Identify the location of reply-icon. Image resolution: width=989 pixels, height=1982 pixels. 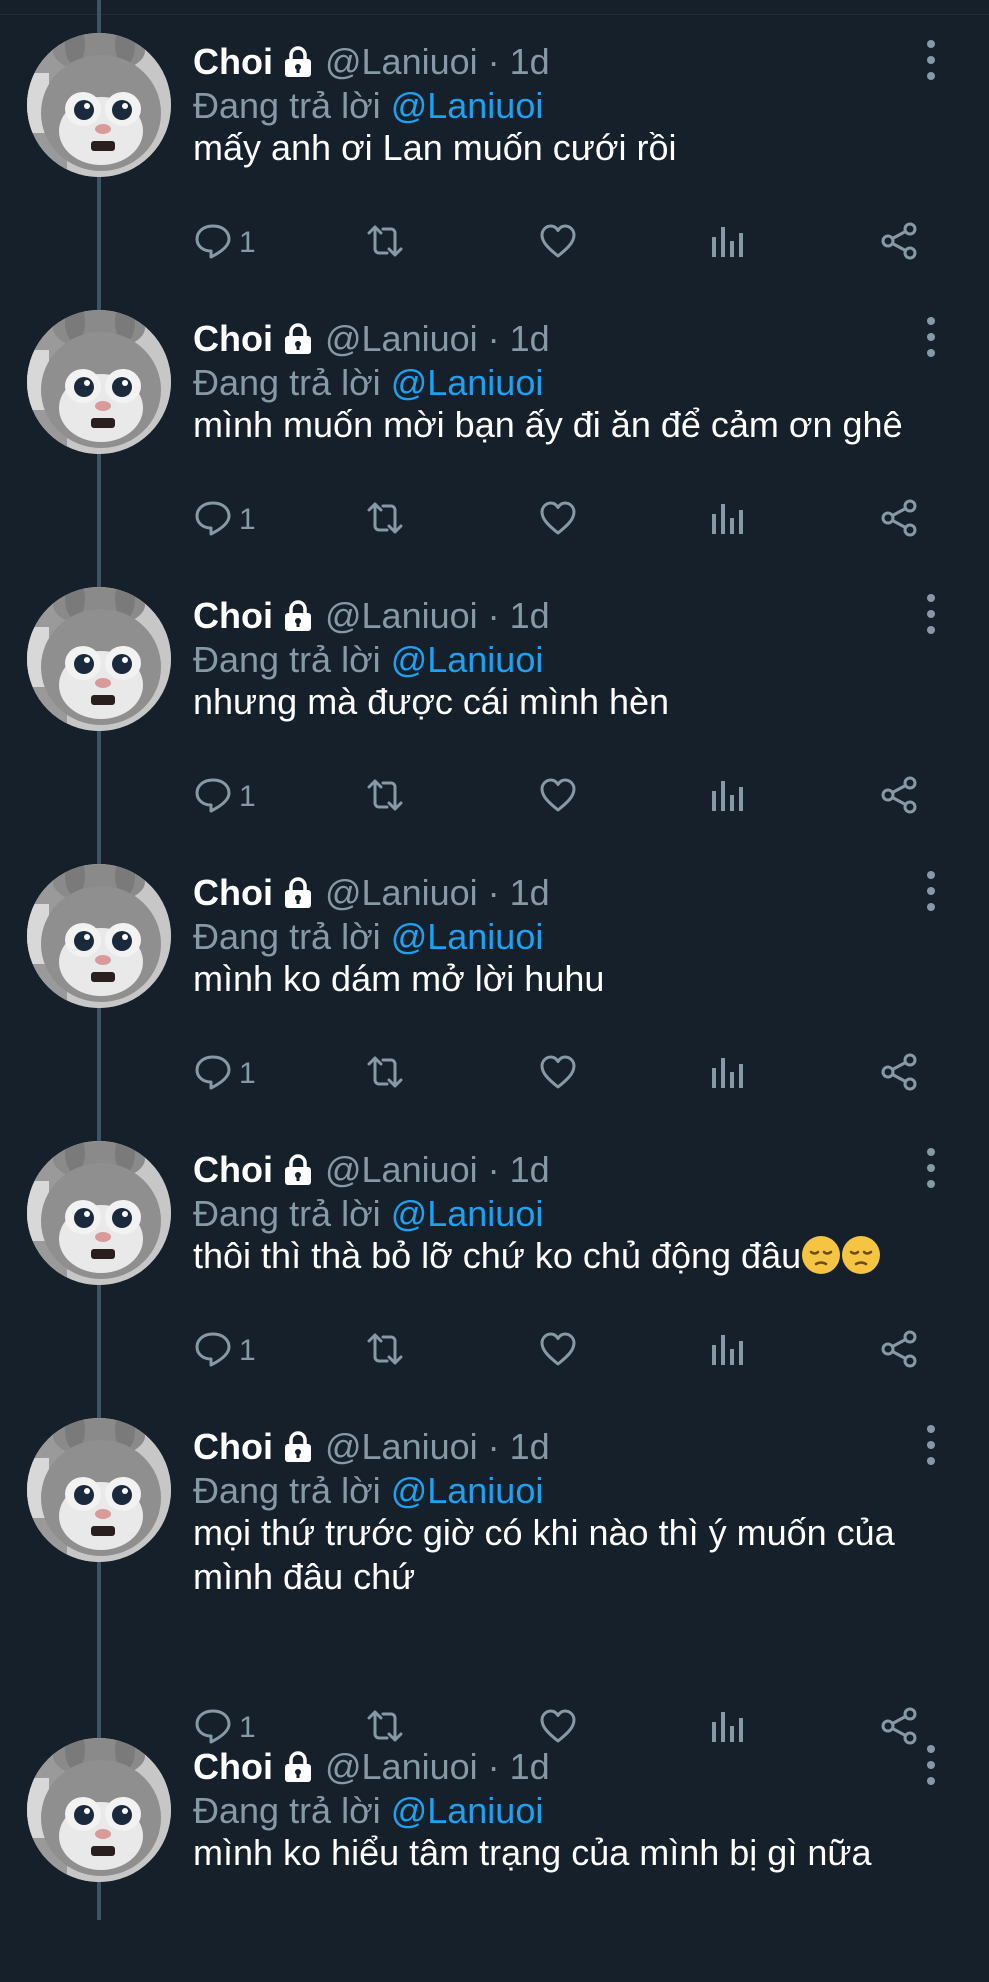
(213, 243).